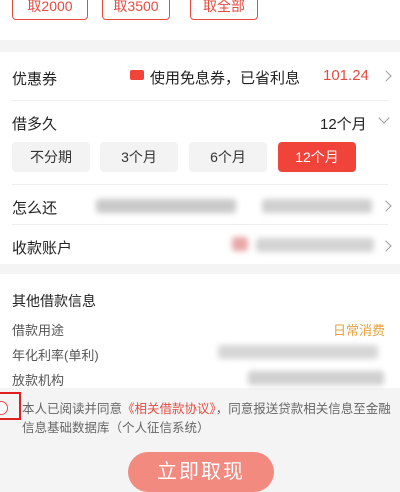 The height and width of the screenshot is (492, 400). I want to click on term-option-none: 不分期, so click(51, 157).